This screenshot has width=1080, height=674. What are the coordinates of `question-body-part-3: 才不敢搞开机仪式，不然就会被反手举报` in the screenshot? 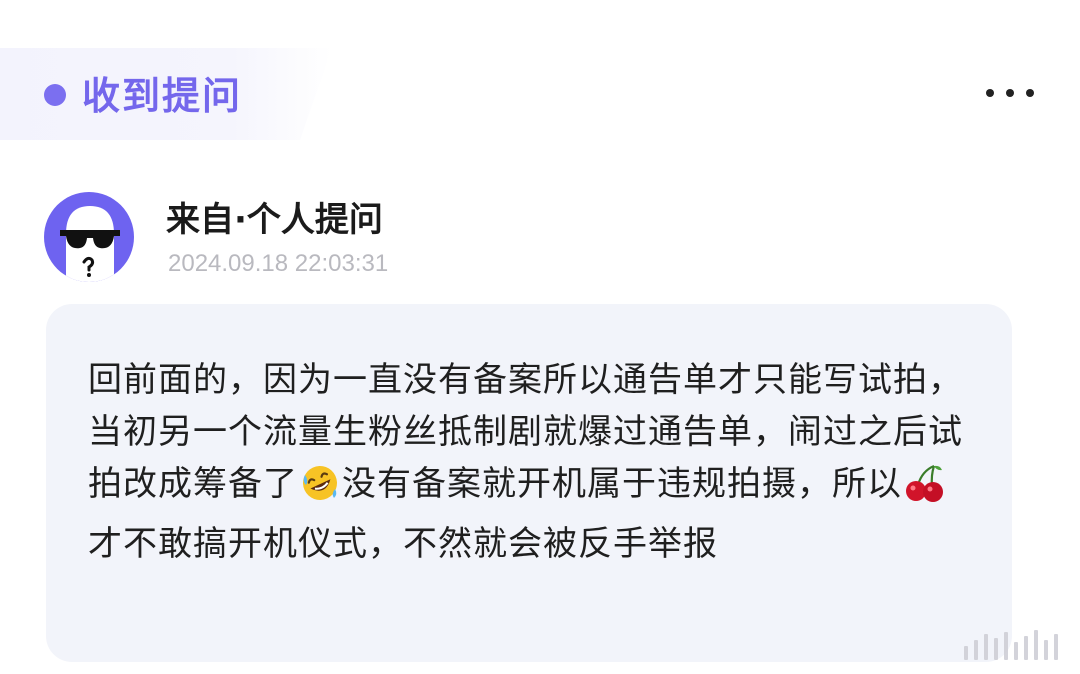 It's located at (403, 544).